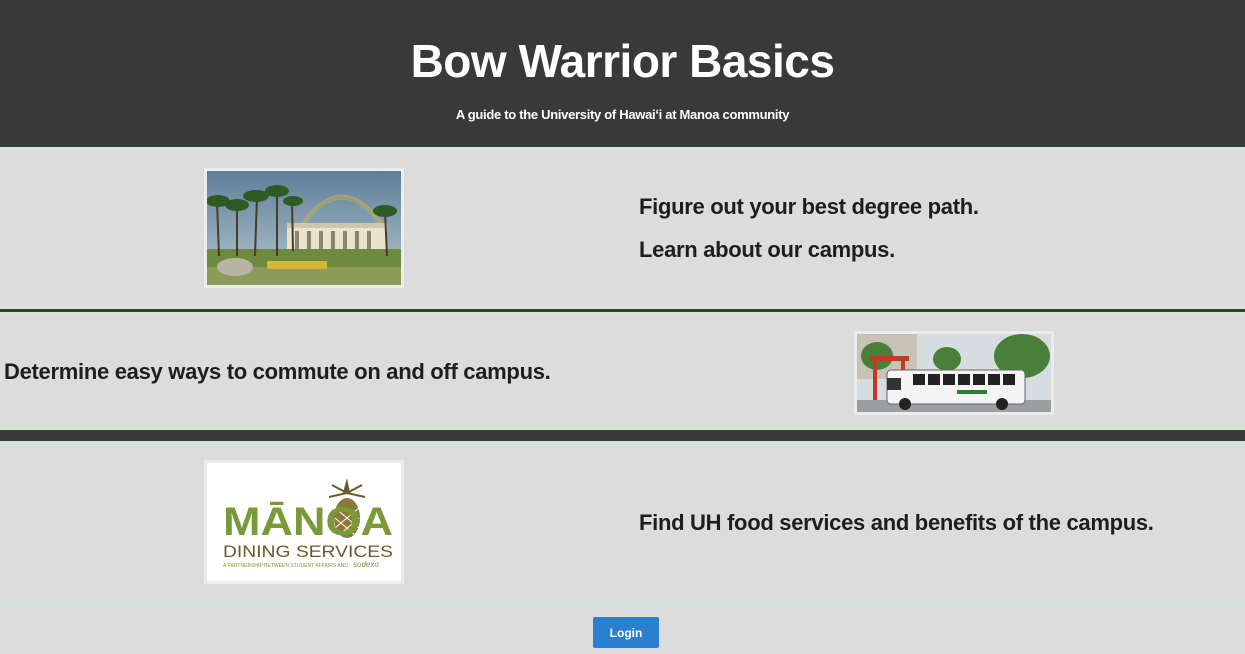 The width and height of the screenshot is (1245, 654). I want to click on campus-text: Learn about our campus., so click(767, 249).